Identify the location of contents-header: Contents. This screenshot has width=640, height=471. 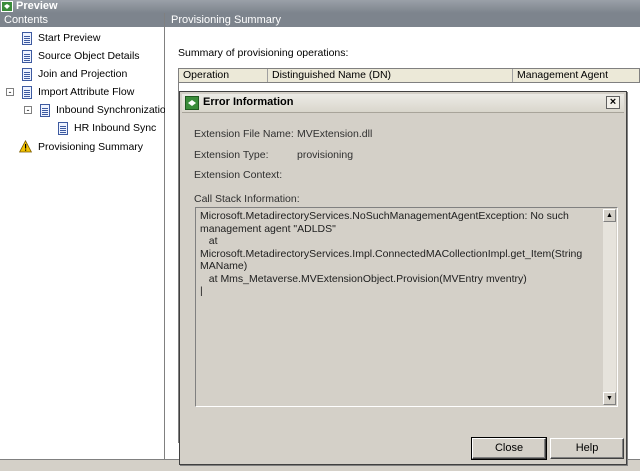
(82, 20).